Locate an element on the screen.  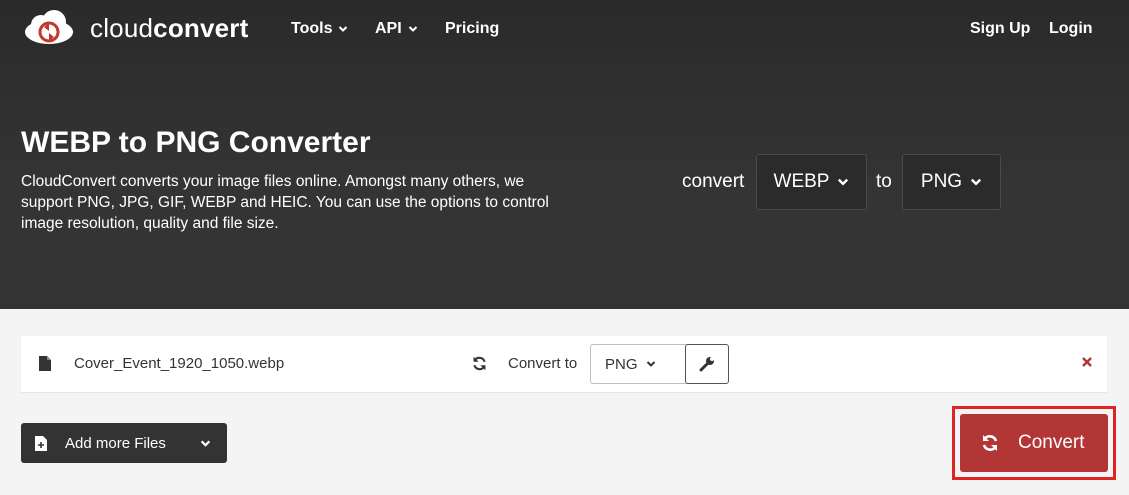
target-format-select: PNG is located at coordinates (645, 364).